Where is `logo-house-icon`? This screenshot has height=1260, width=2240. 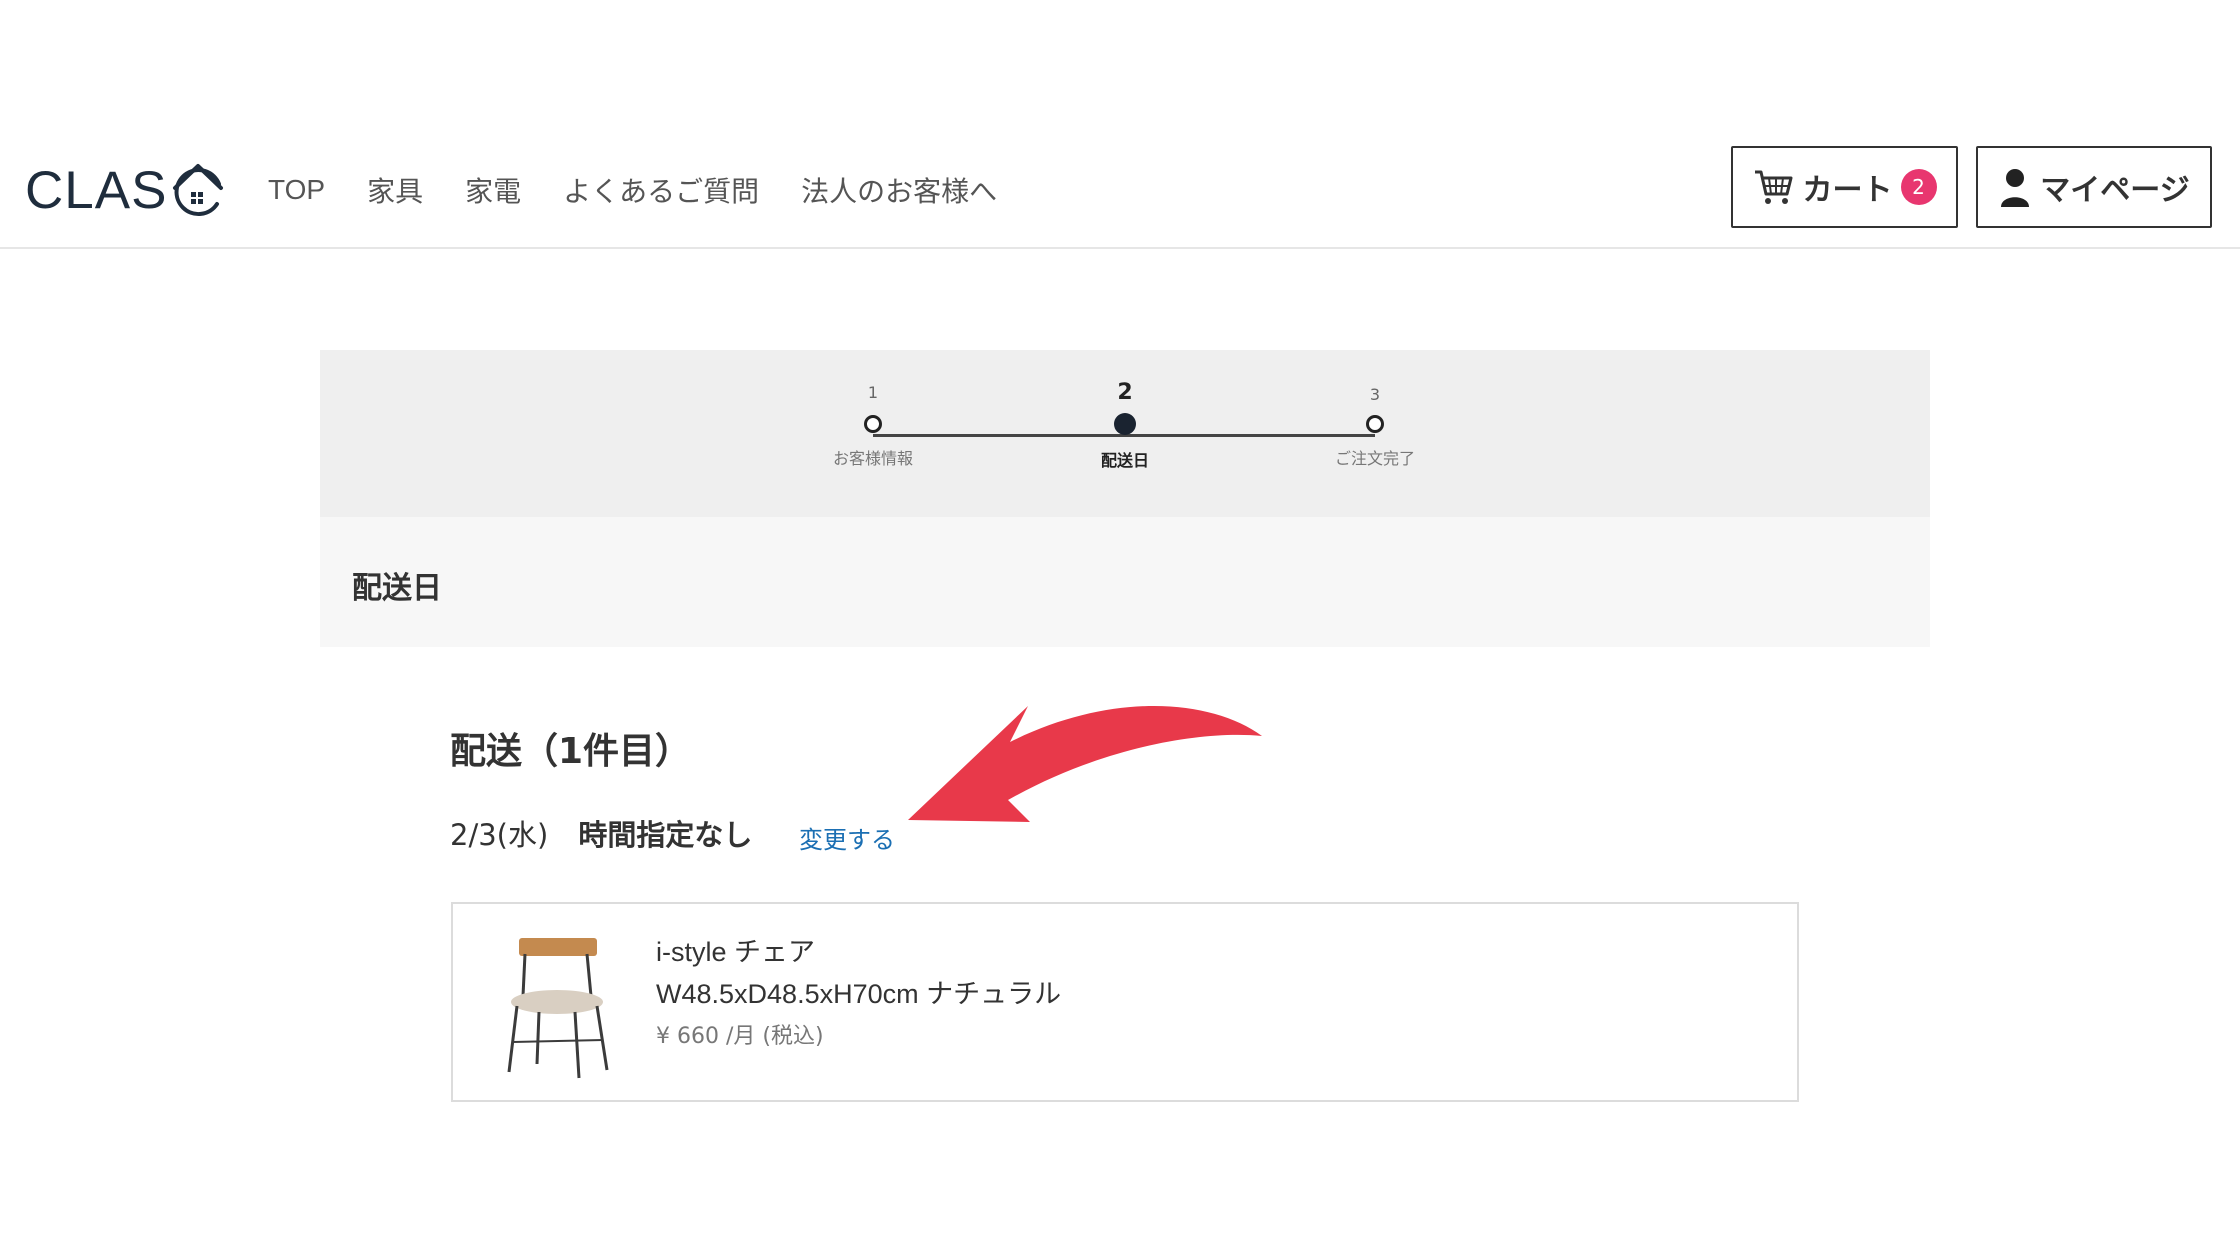 logo-house-icon is located at coordinates (198, 190).